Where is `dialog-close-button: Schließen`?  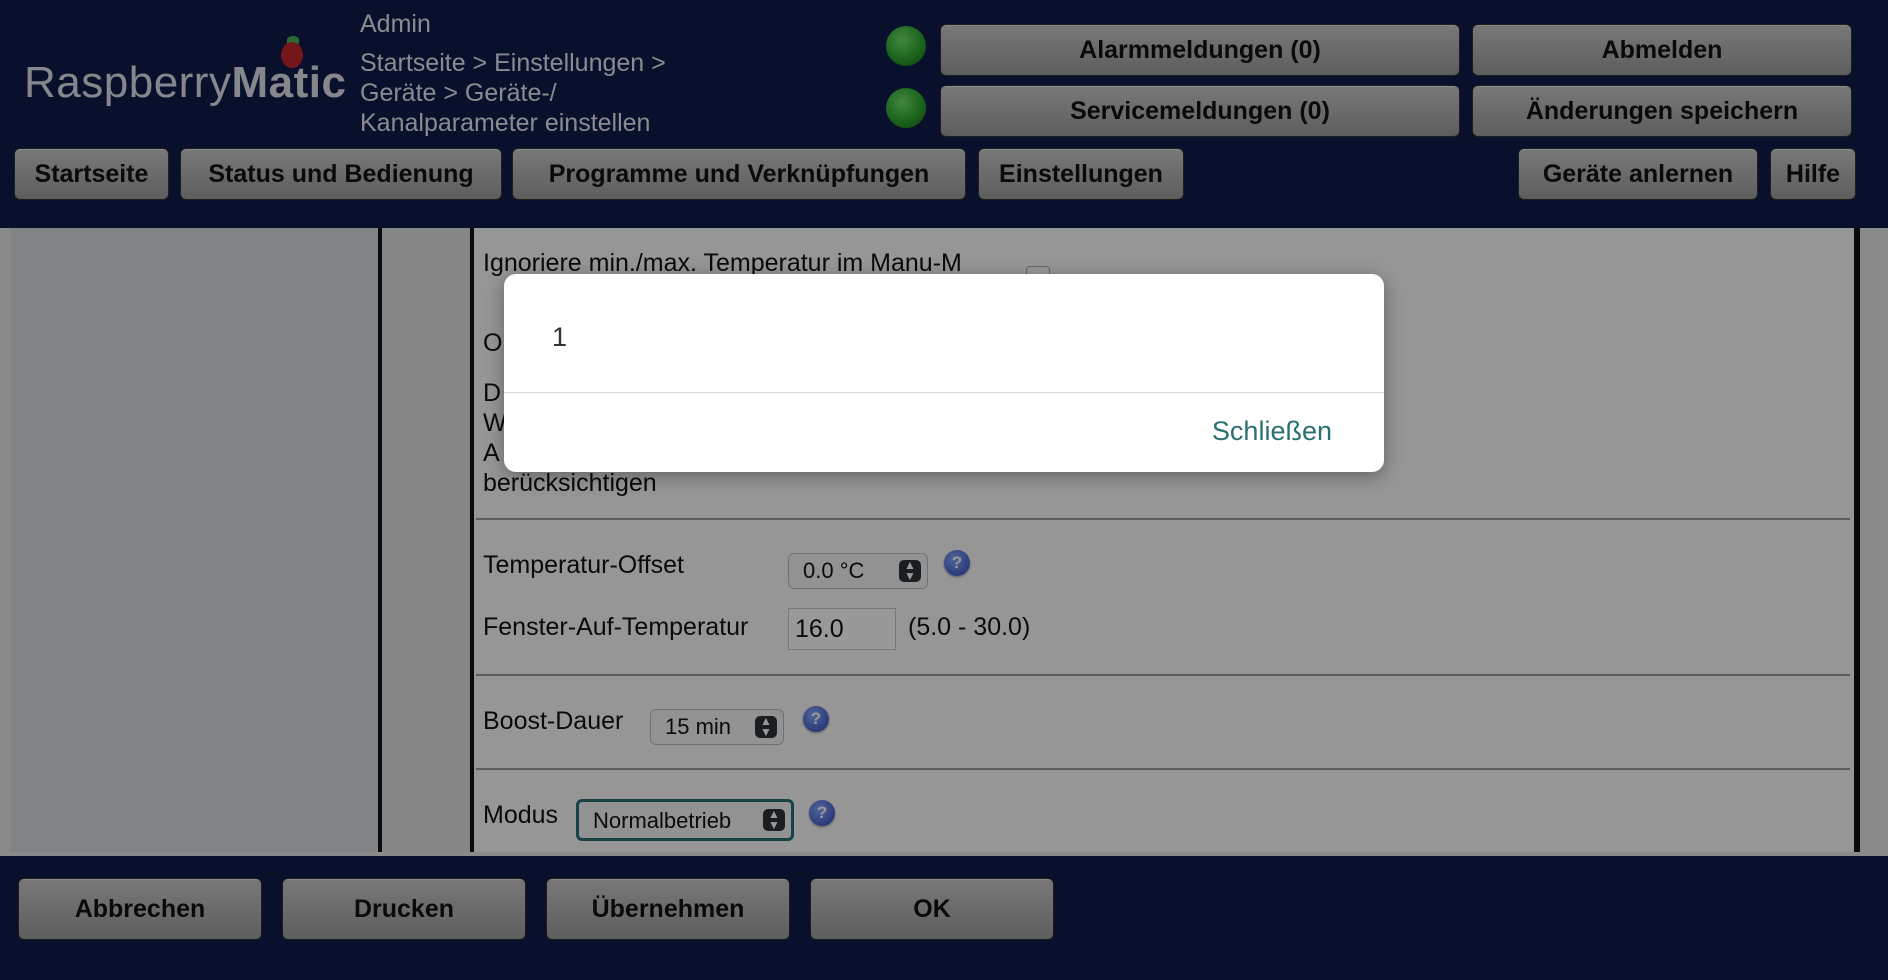
dialog-close-button: Schließen is located at coordinates (1272, 431).